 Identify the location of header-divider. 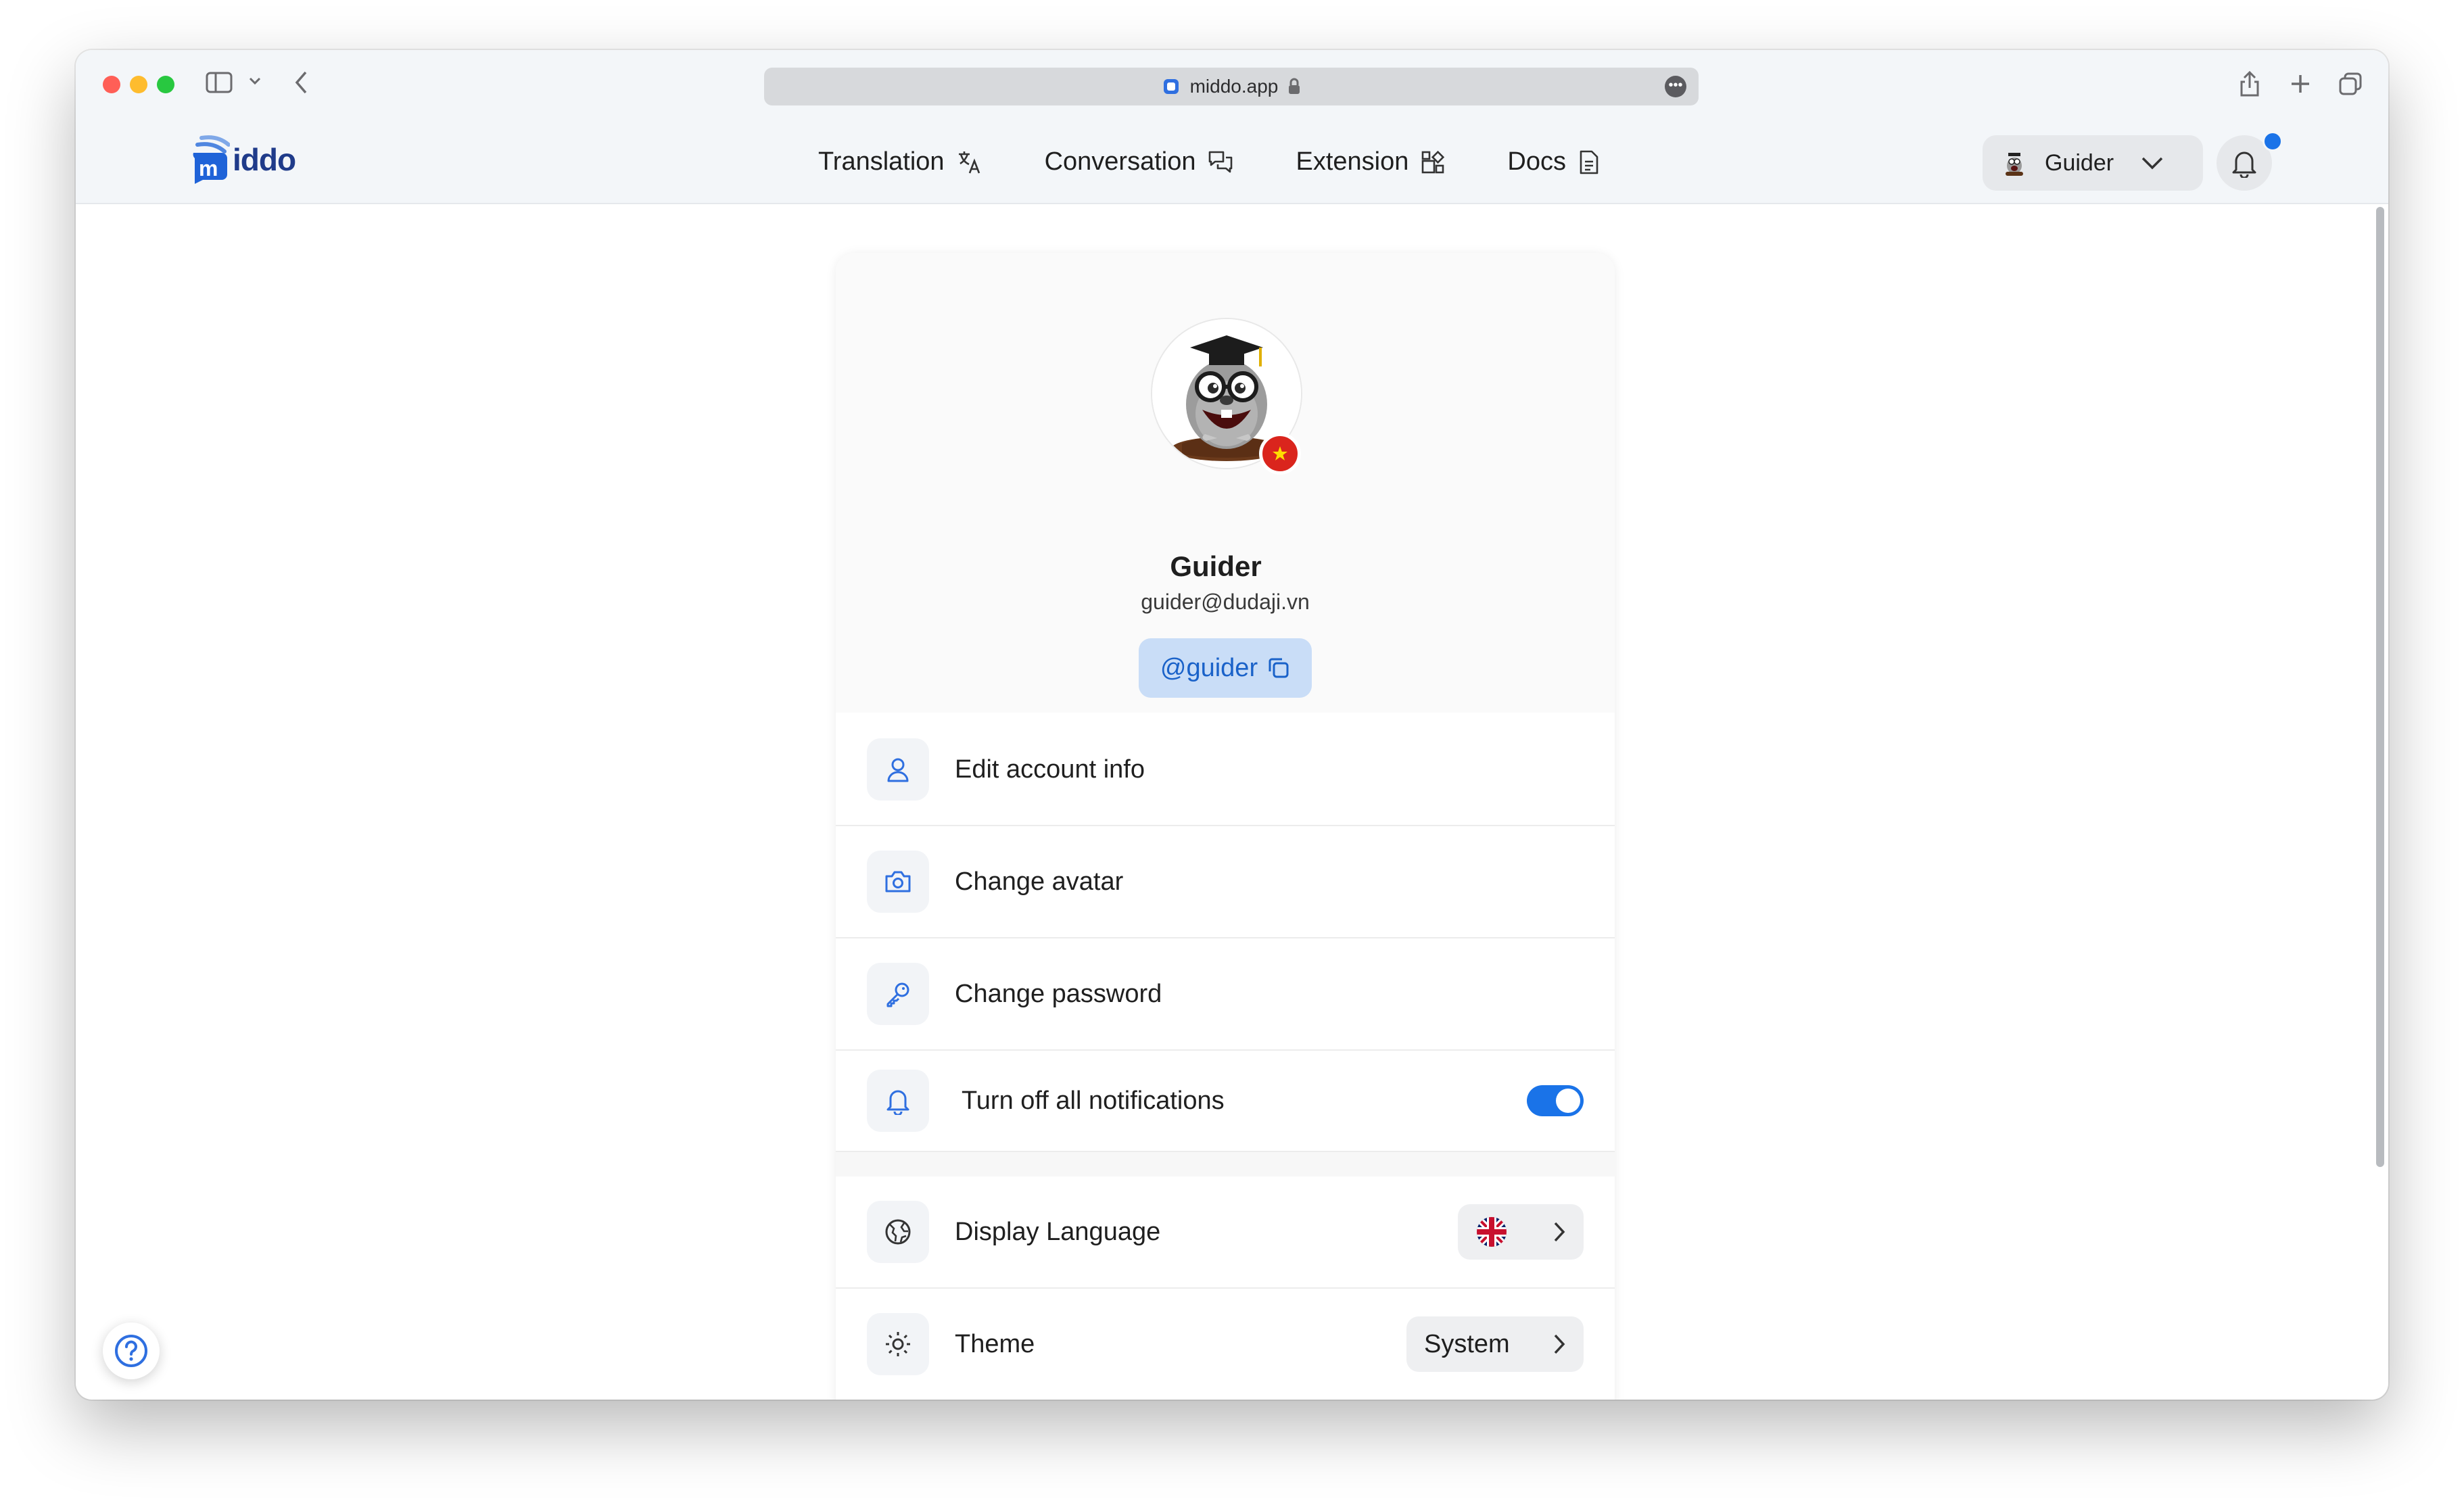
(1232, 203).